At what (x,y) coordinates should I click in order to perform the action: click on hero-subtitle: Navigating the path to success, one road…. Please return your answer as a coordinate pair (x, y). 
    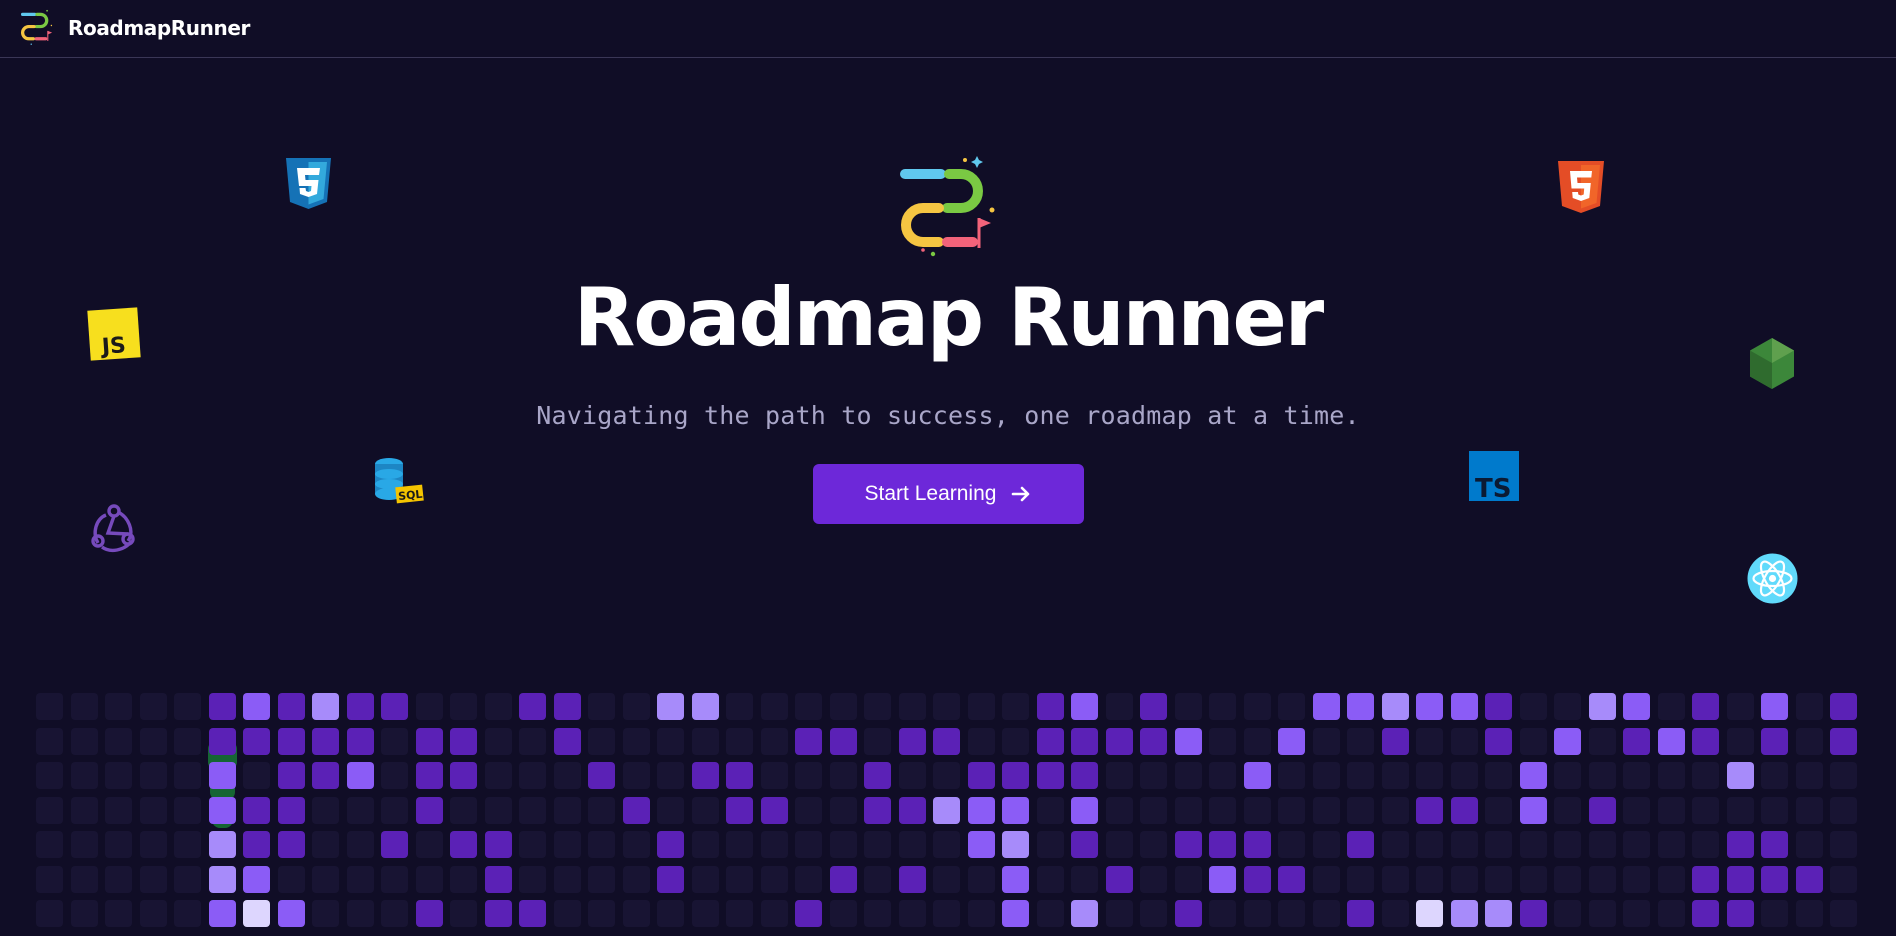
    Looking at the image, I should click on (948, 415).